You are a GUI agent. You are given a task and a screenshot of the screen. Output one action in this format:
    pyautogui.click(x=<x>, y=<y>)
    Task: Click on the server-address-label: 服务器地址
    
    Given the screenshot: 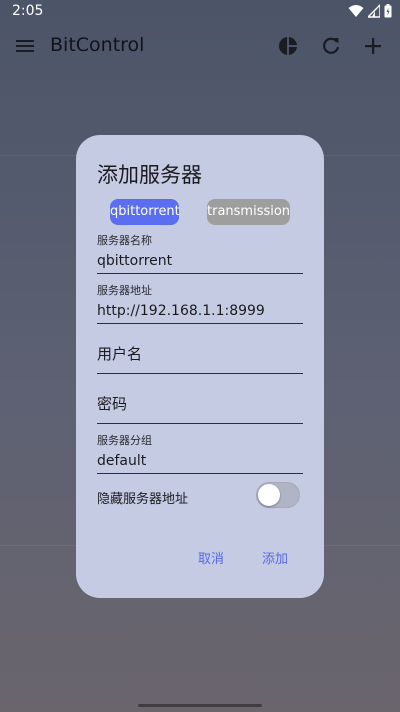 What is the action you would take?
    pyautogui.click(x=124, y=290)
    